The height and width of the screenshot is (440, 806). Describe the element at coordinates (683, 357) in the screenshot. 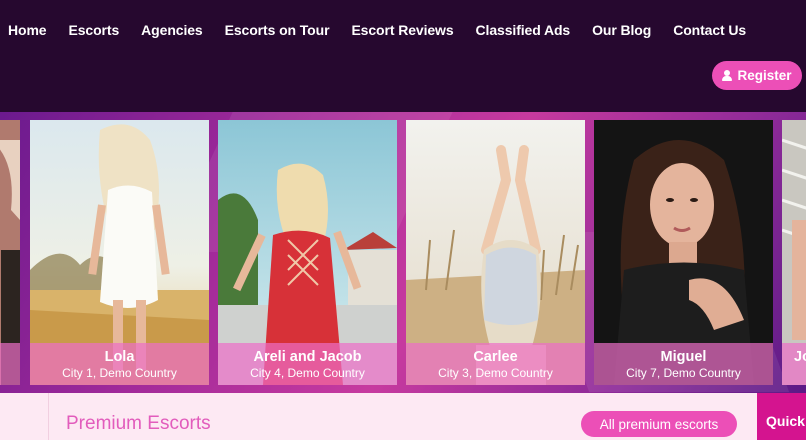

I see `escort-name: Miguel` at that location.